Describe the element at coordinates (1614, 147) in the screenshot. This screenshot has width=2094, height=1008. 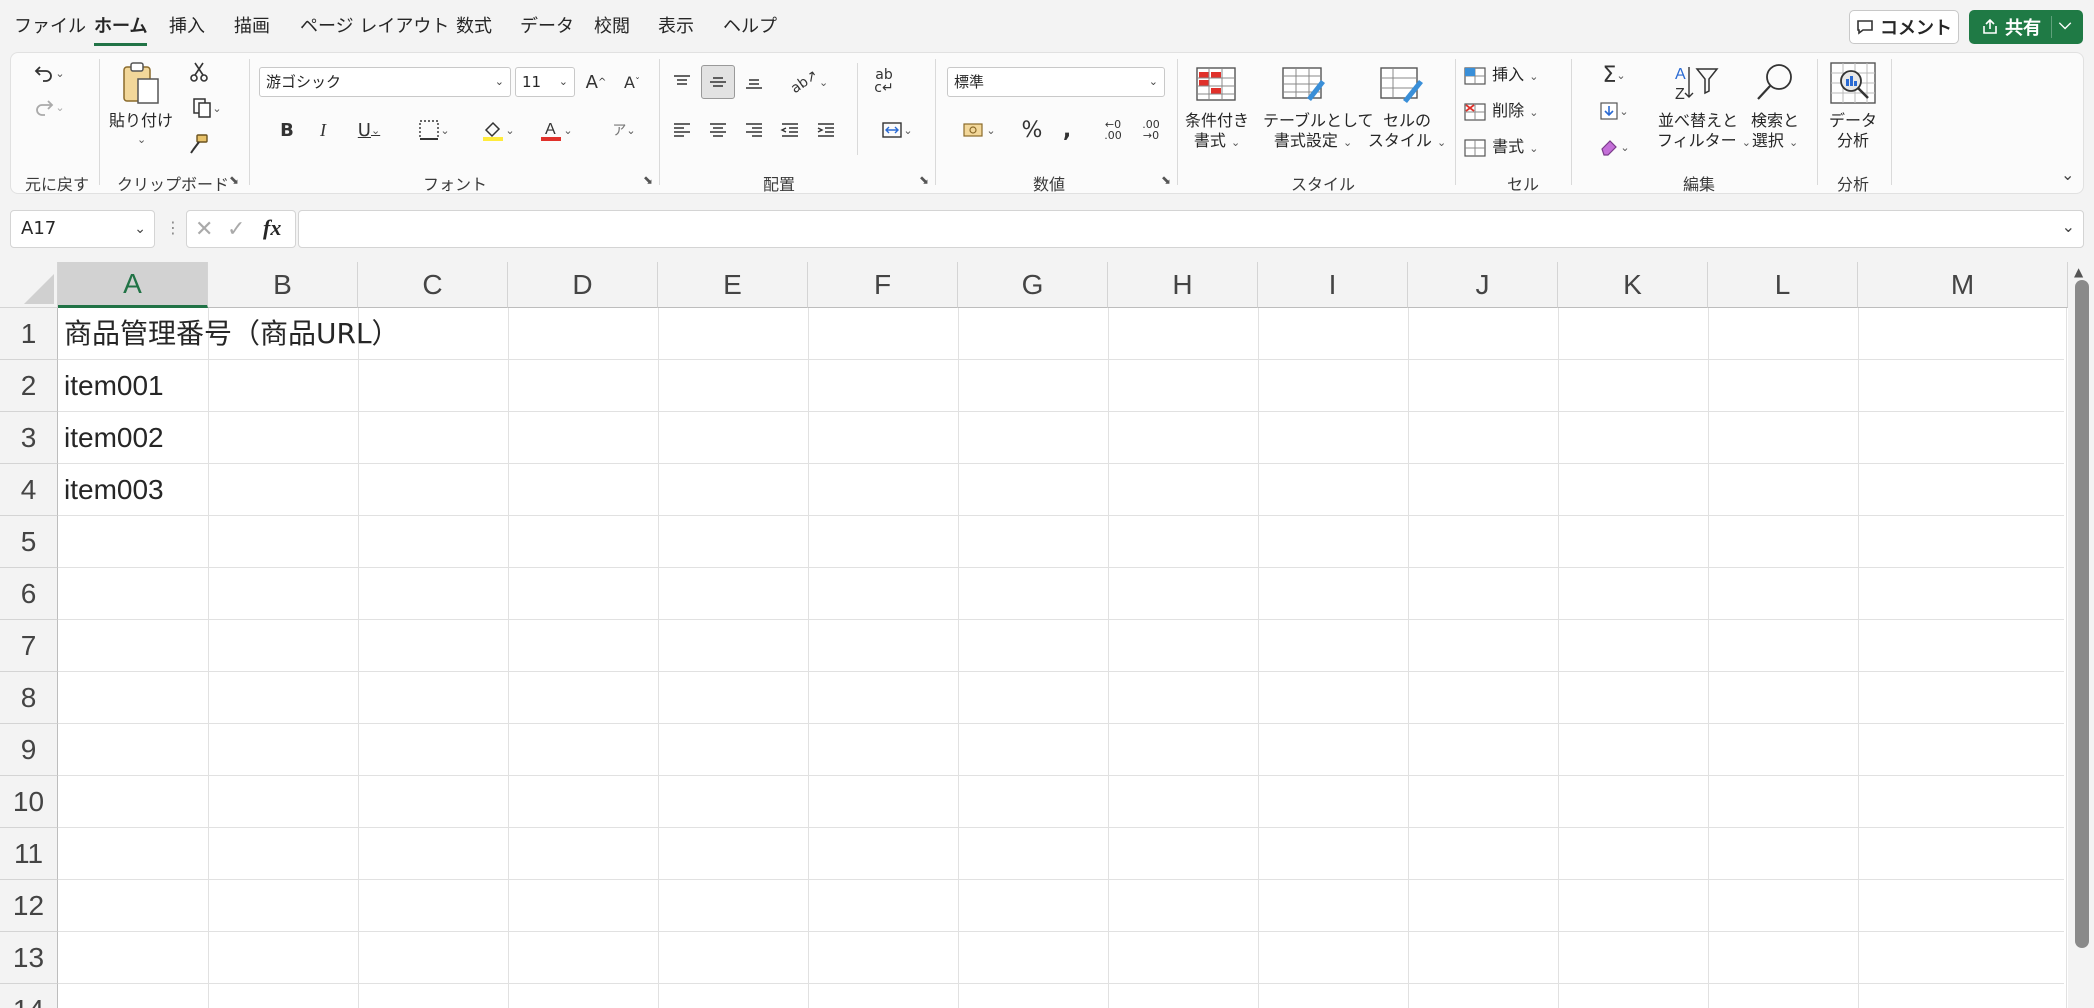
I see `clear-icon: ⌄` at that location.